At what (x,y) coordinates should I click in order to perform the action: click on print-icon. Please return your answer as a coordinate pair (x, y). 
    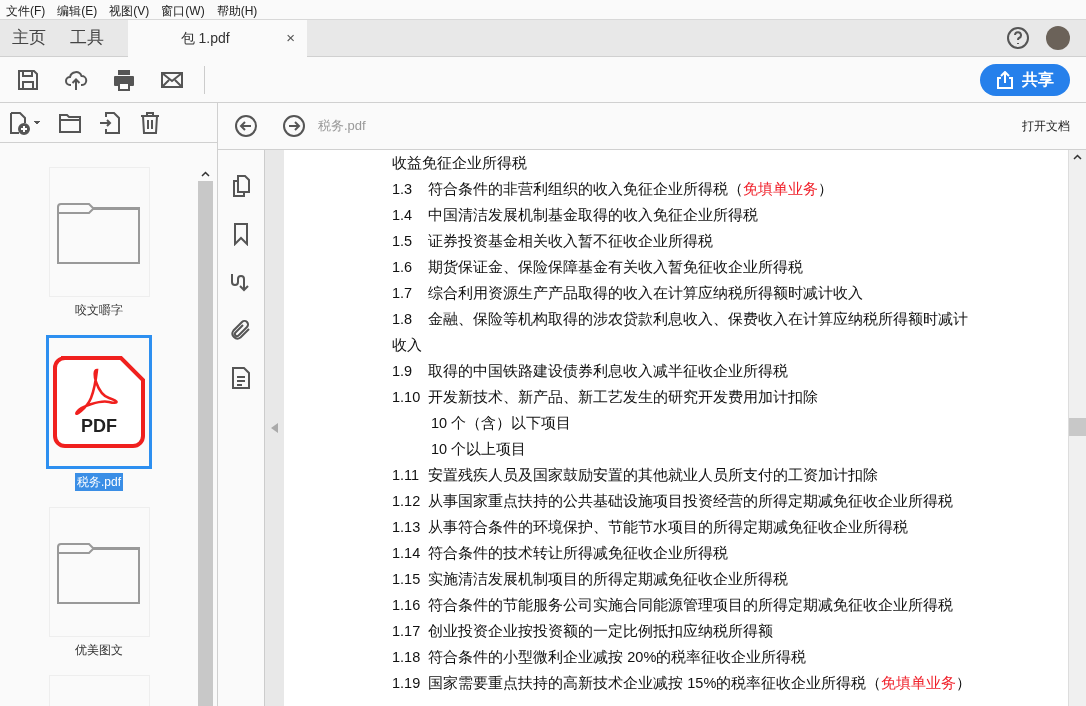
    Looking at the image, I should click on (124, 79).